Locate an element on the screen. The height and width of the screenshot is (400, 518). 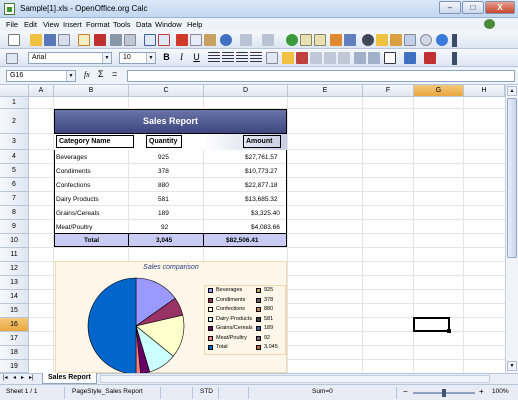
selected-cell-cursor is located at coordinates (431, 324).